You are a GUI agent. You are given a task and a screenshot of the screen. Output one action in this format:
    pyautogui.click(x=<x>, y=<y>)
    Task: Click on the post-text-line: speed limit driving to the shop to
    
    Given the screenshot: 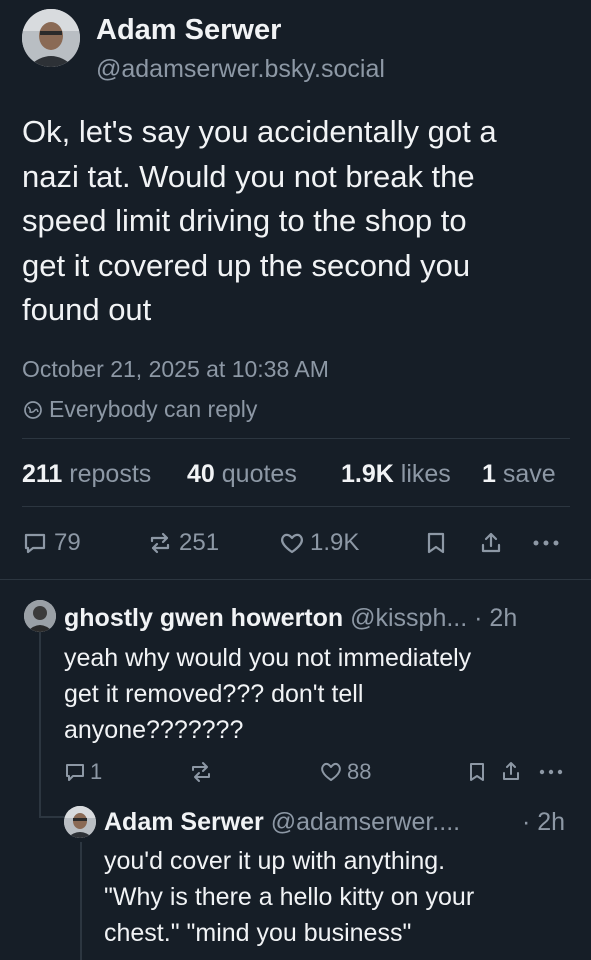 What is the action you would take?
    pyautogui.click(x=244, y=220)
    